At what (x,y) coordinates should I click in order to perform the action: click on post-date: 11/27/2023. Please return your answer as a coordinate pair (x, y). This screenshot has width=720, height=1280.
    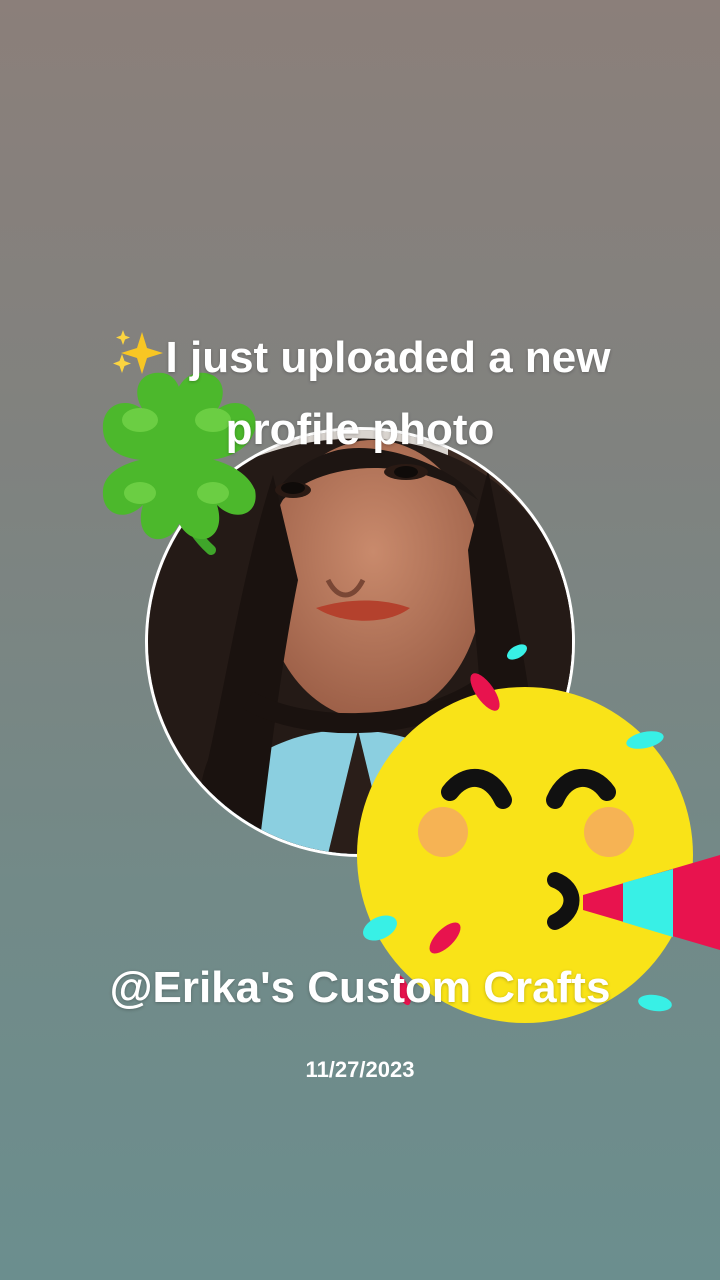
    Looking at the image, I should click on (360, 1069).